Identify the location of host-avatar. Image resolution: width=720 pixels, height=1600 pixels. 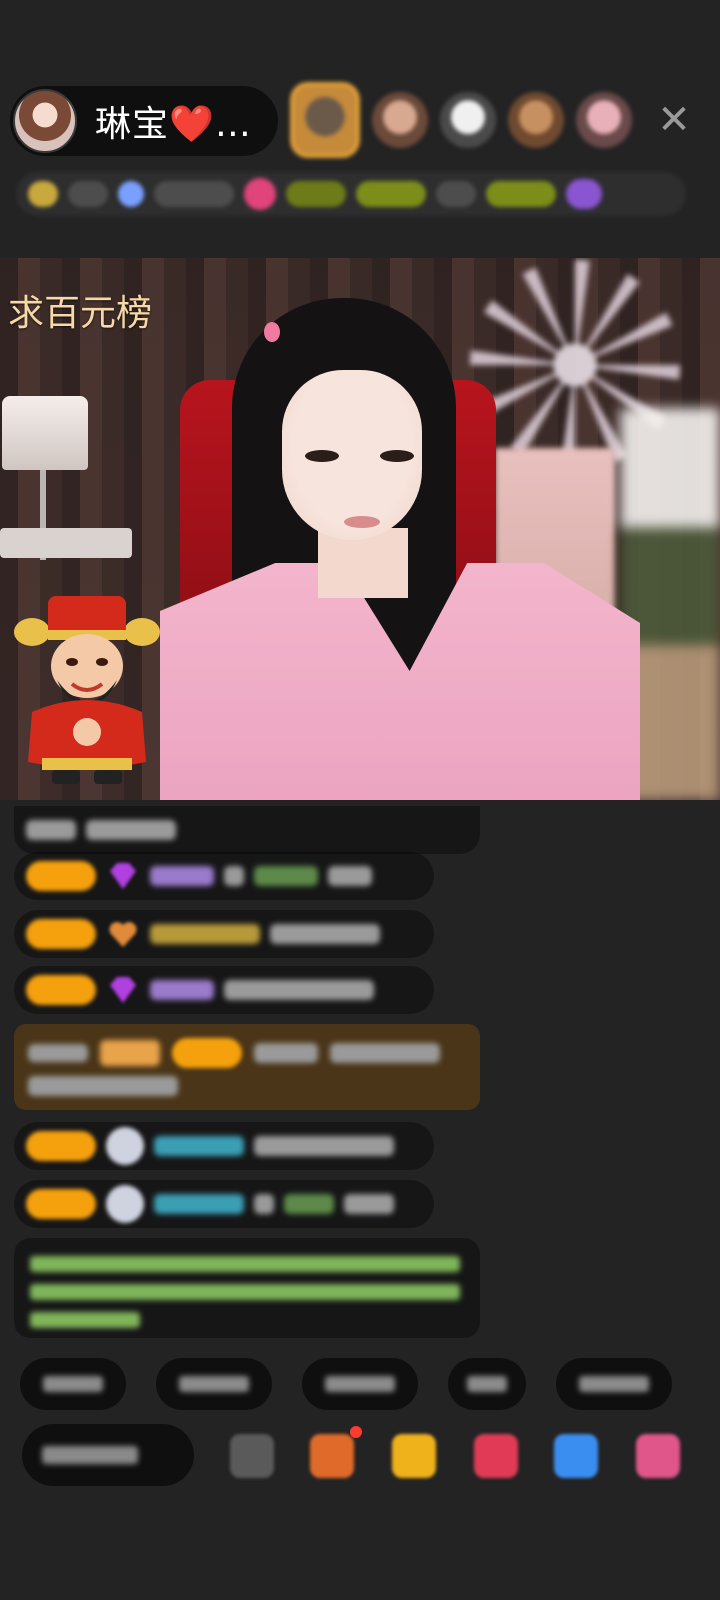
(45, 121).